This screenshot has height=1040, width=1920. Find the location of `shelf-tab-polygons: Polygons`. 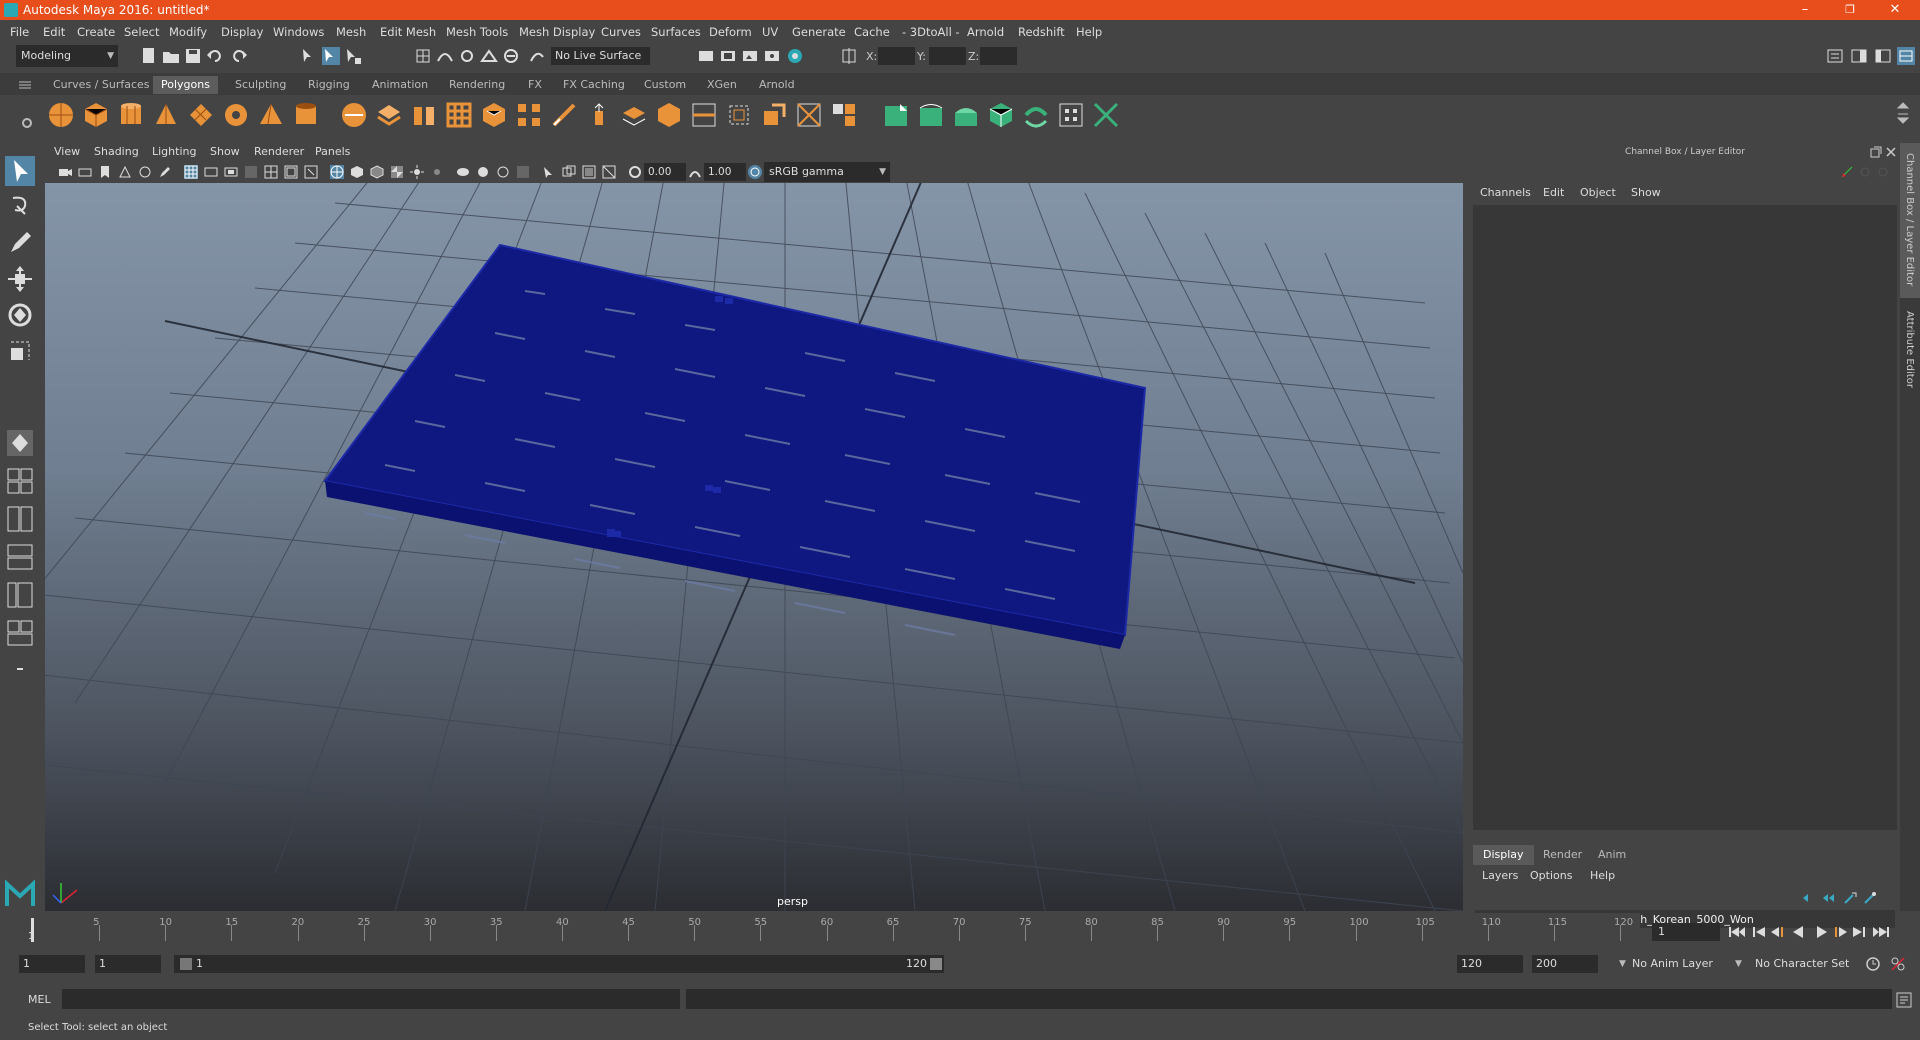

shelf-tab-polygons: Polygons is located at coordinates (185, 85).